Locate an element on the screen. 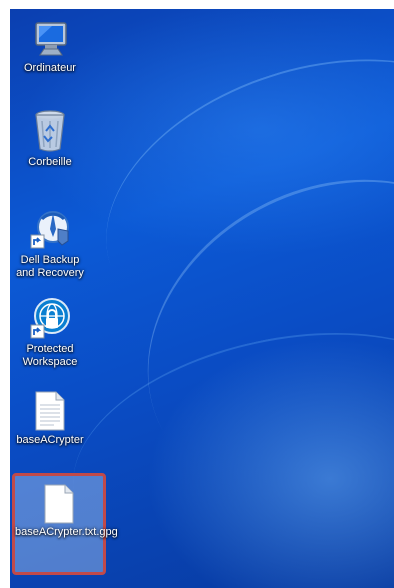  desktop-icon-baseacrypter-gpg: baseACrypter.txt.gpg is located at coordinates (65, 524).